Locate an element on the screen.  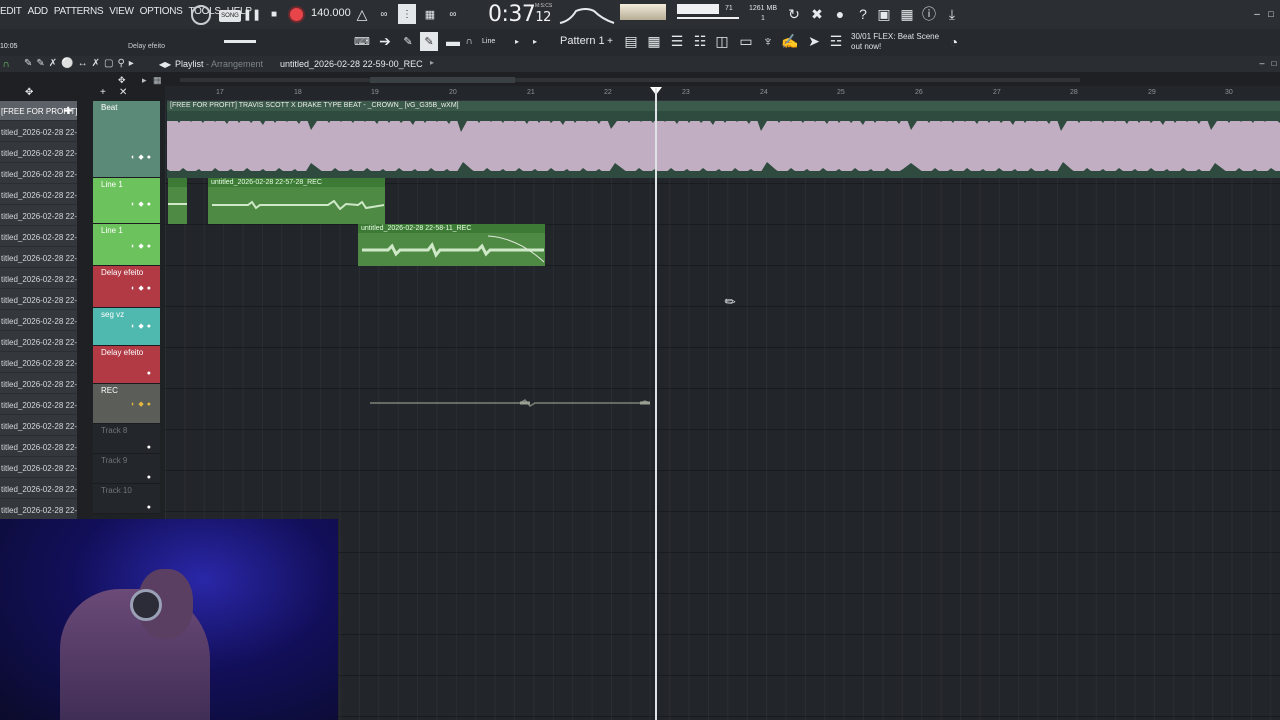
playlist-icon: ▤ is located at coordinates (631, 41).